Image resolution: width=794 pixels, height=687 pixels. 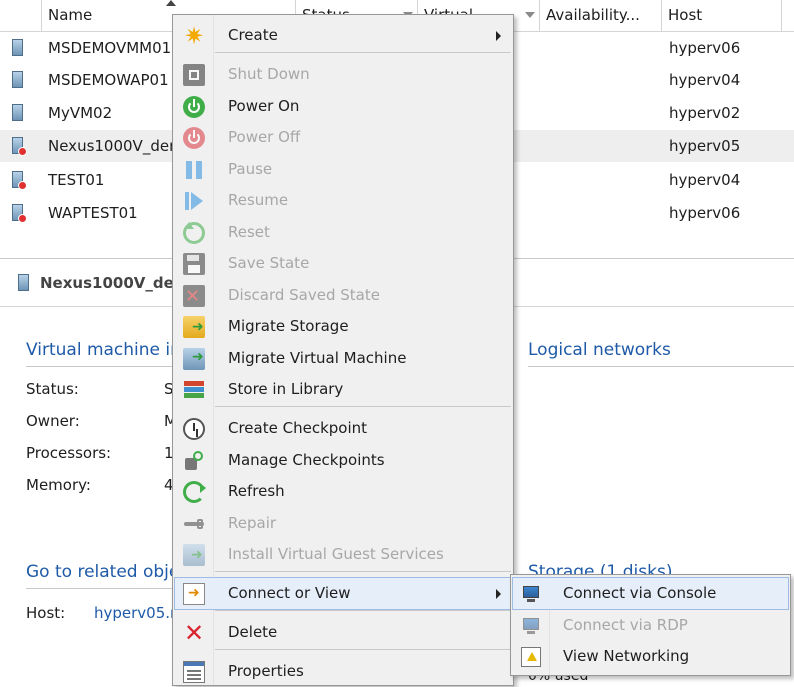 I want to click on migrate-vm-icon, so click(x=194, y=359).